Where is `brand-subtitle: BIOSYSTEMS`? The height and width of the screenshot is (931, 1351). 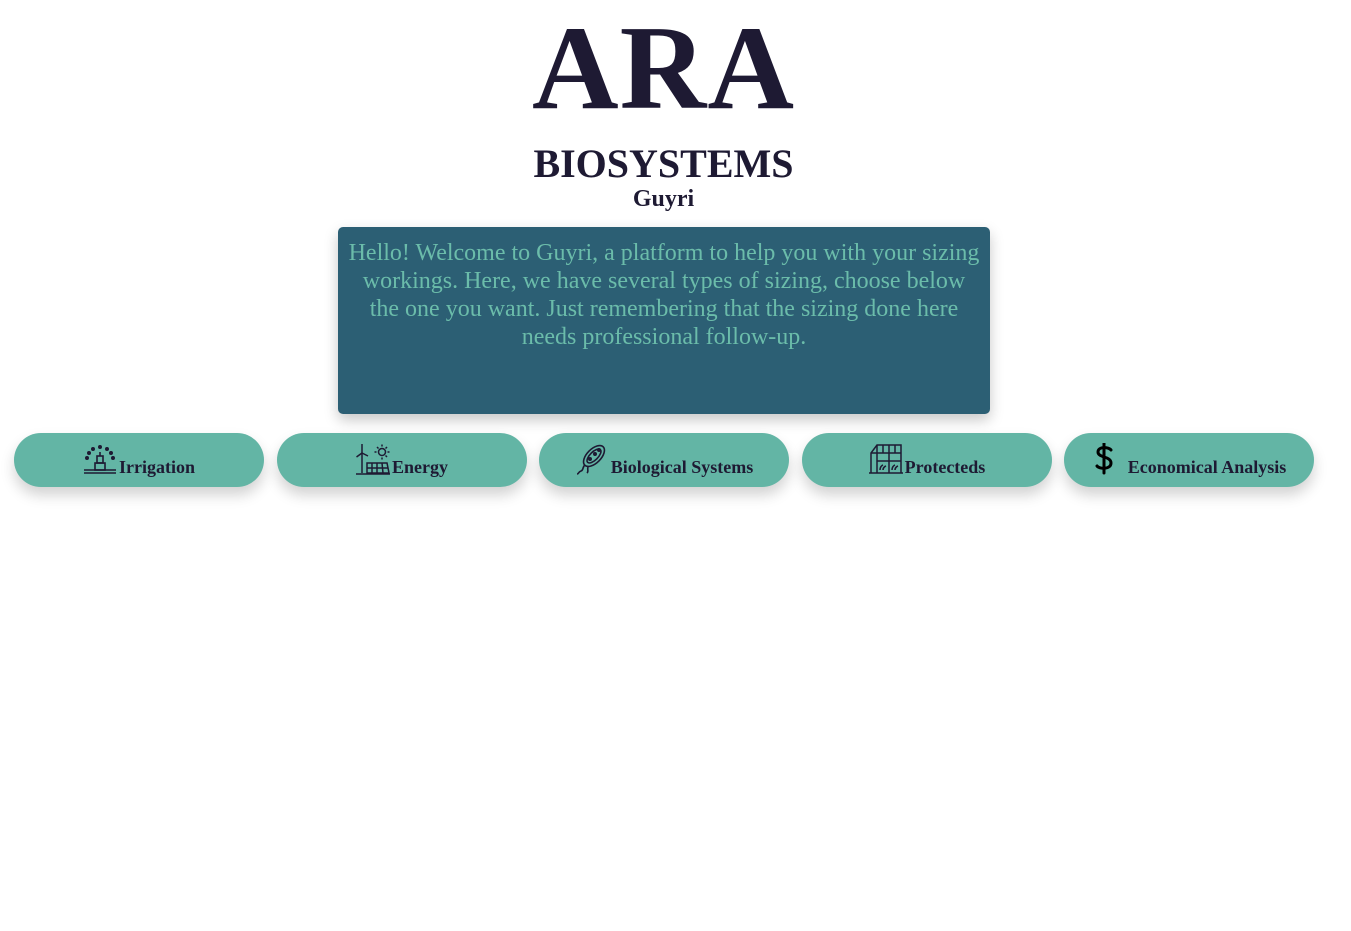 brand-subtitle: BIOSYSTEMS is located at coordinates (663, 163).